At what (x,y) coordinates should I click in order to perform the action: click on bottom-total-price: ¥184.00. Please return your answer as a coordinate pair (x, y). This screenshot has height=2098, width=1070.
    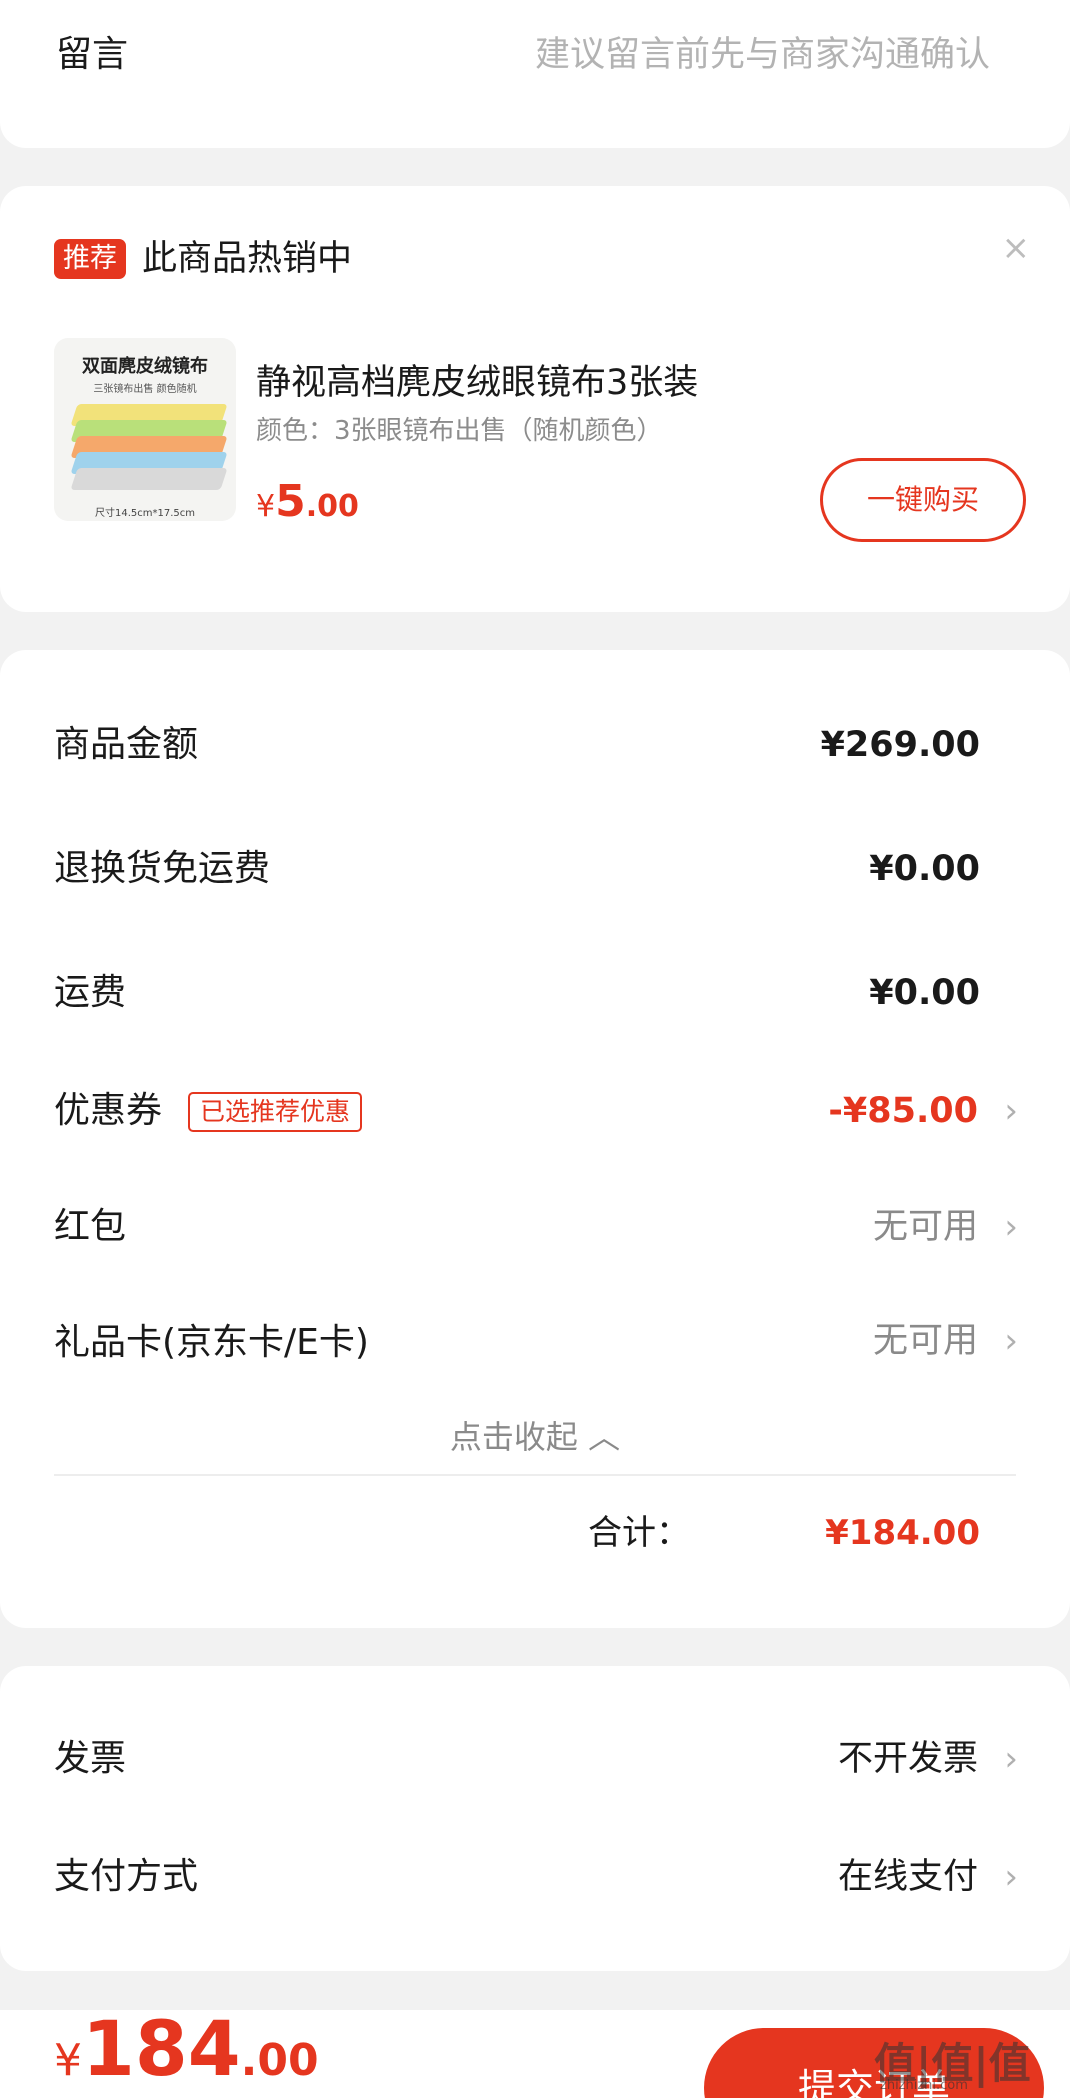
    Looking at the image, I should click on (186, 2048).